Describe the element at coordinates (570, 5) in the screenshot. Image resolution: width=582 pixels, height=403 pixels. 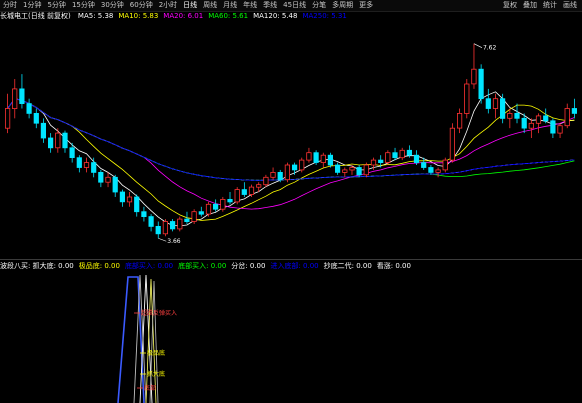
I see `toolbar-action: 画线` at that location.